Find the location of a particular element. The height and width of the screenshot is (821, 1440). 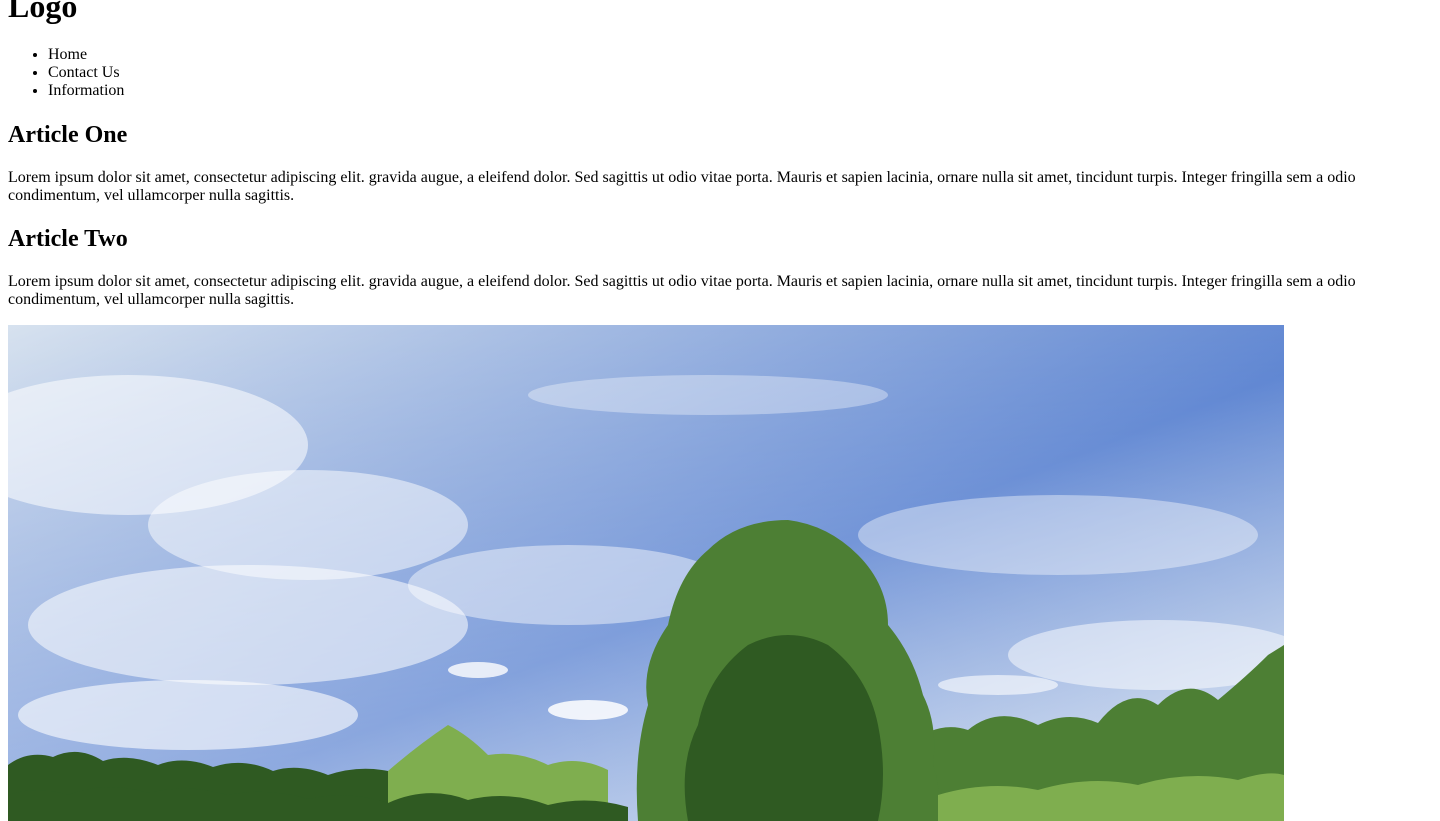

nav-item-information: Information is located at coordinates (86, 91).